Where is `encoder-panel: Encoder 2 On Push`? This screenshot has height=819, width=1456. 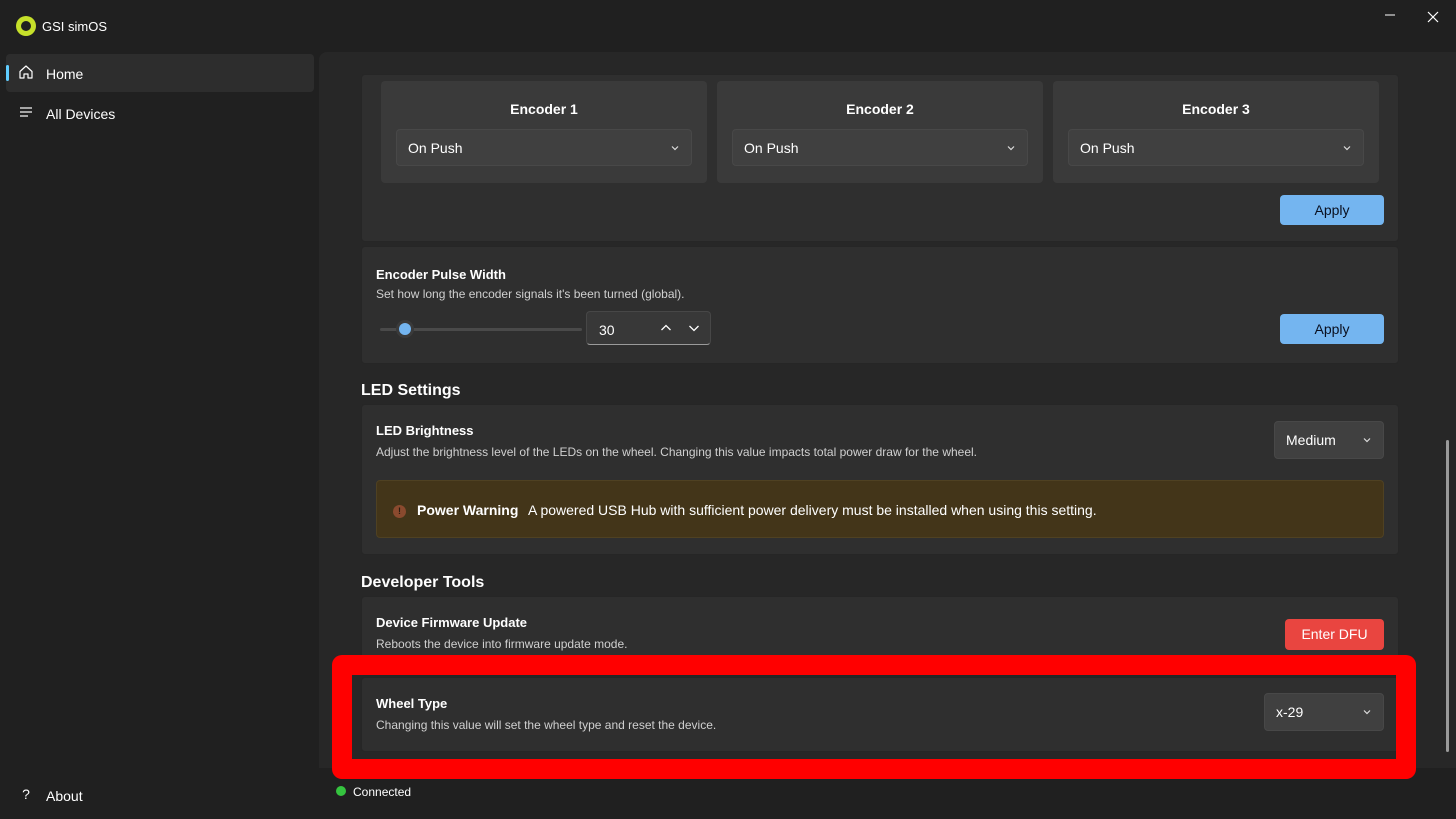
encoder-panel: Encoder 2 On Push is located at coordinates (880, 132).